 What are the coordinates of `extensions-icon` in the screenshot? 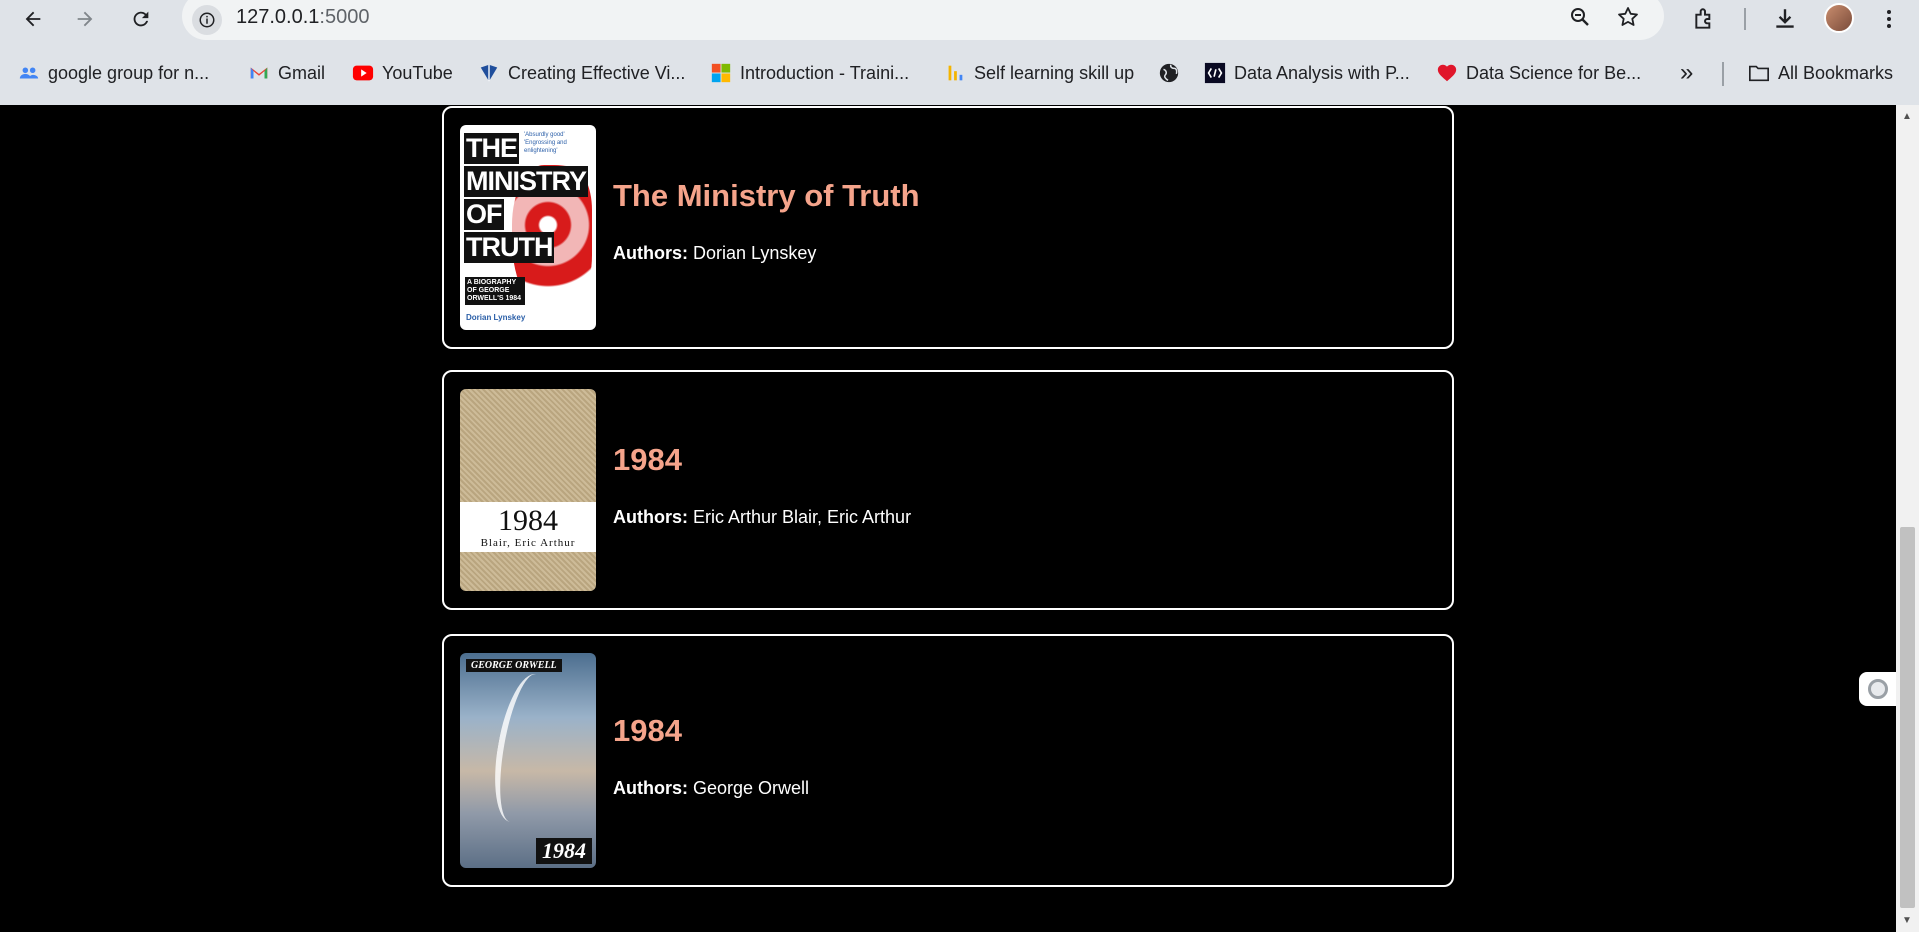 It's located at (1705, 19).